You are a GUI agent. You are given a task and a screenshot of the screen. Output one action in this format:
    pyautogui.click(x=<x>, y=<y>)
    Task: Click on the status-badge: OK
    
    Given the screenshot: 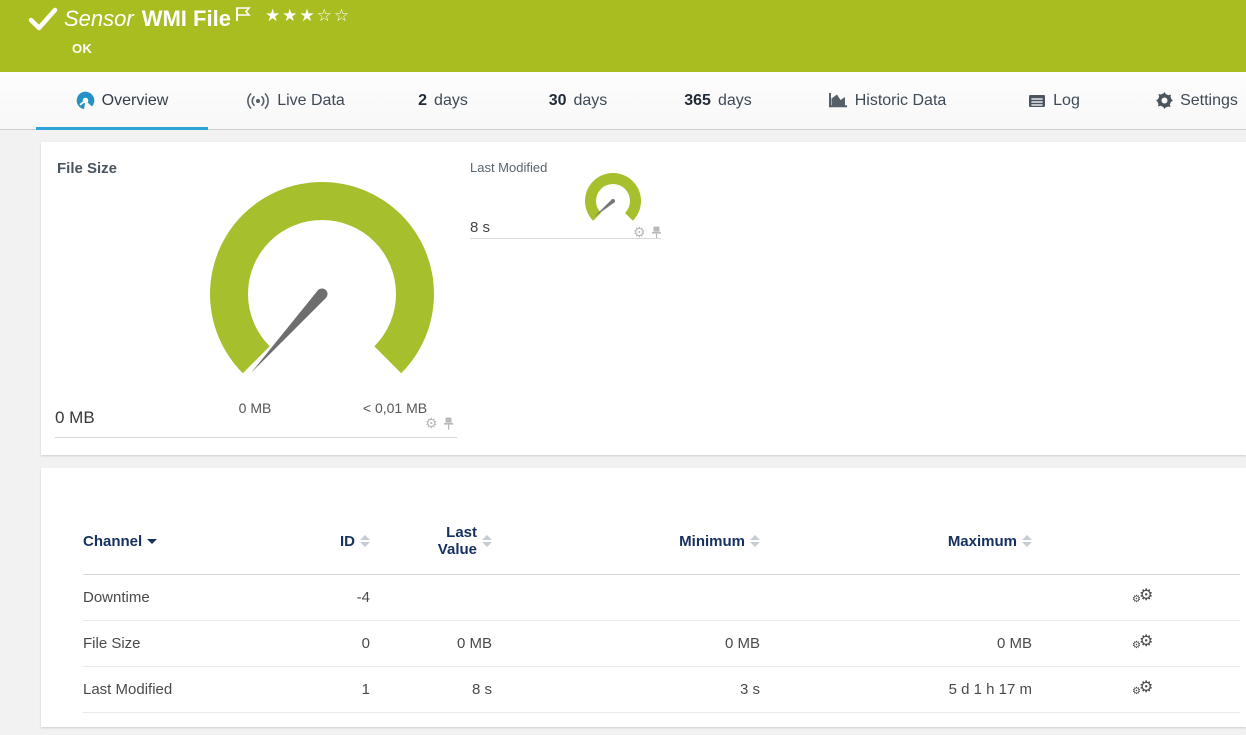 What is the action you would take?
    pyautogui.click(x=82, y=48)
    